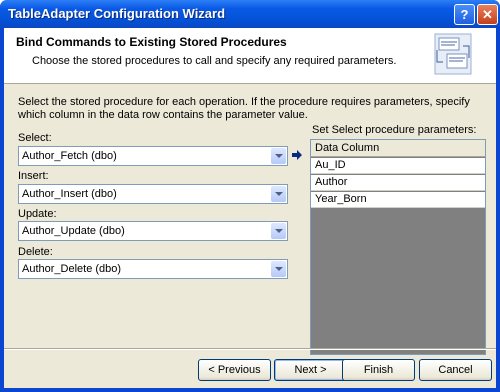  Describe the element at coordinates (72, 269) in the screenshot. I see `delete-procedure-value: Author_Delete (dbo)` at that location.